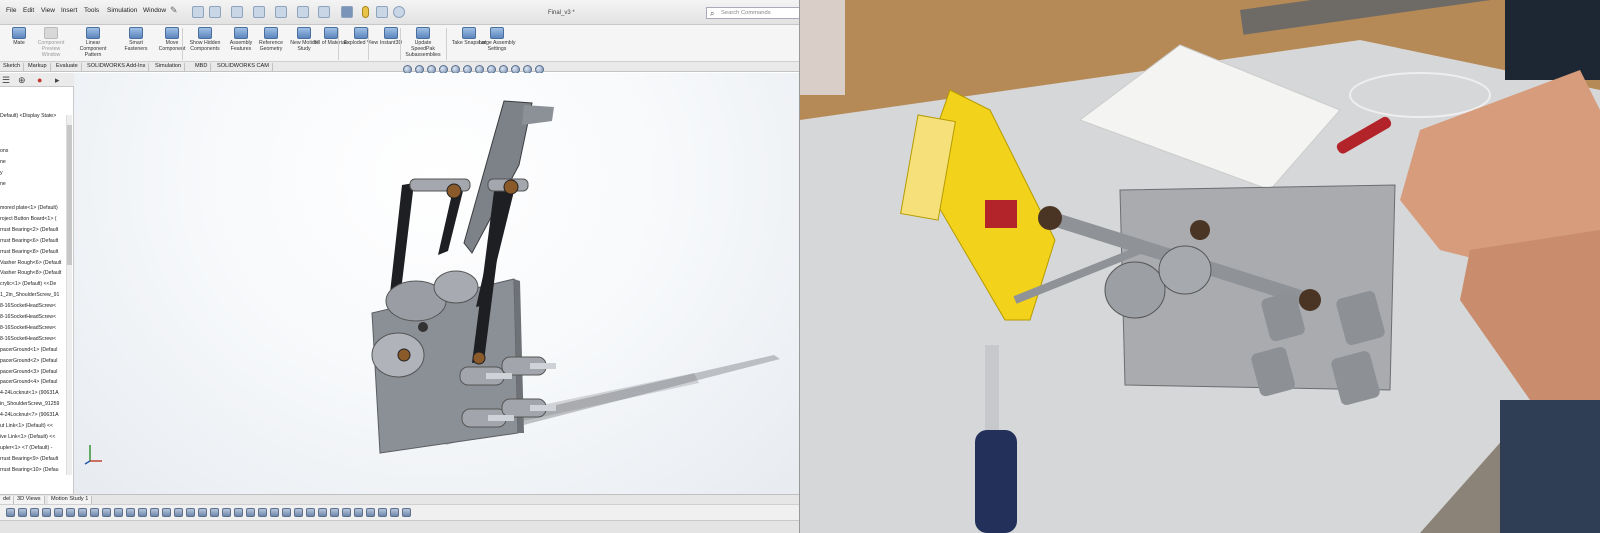 The width and height of the screenshot is (1600, 533). I want to click on panel-scrollbar, so click(69, 295).